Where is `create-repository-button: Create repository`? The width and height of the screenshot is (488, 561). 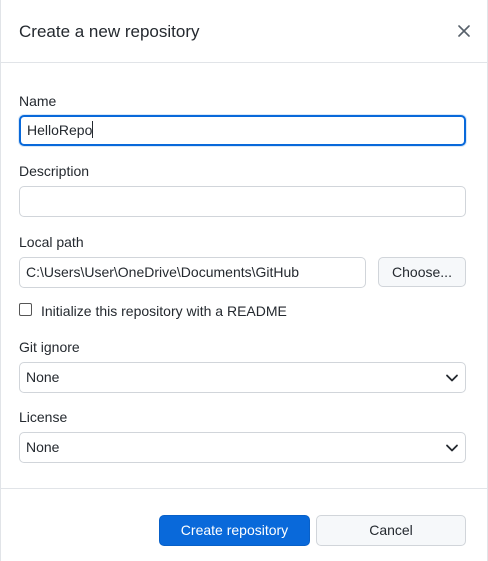
create-repository-button: Create repository is located at coordinates (234, 530).